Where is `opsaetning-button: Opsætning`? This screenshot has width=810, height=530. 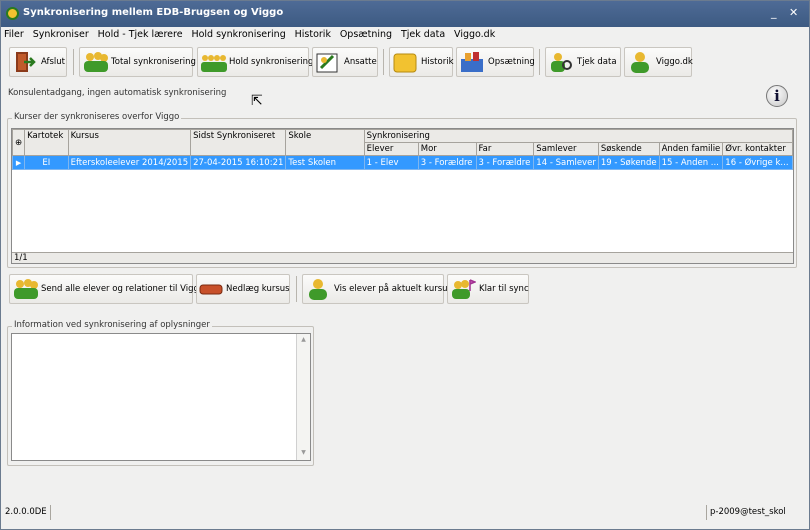
opsaetning-button: Opsætning is located at coordinates (495, 62).